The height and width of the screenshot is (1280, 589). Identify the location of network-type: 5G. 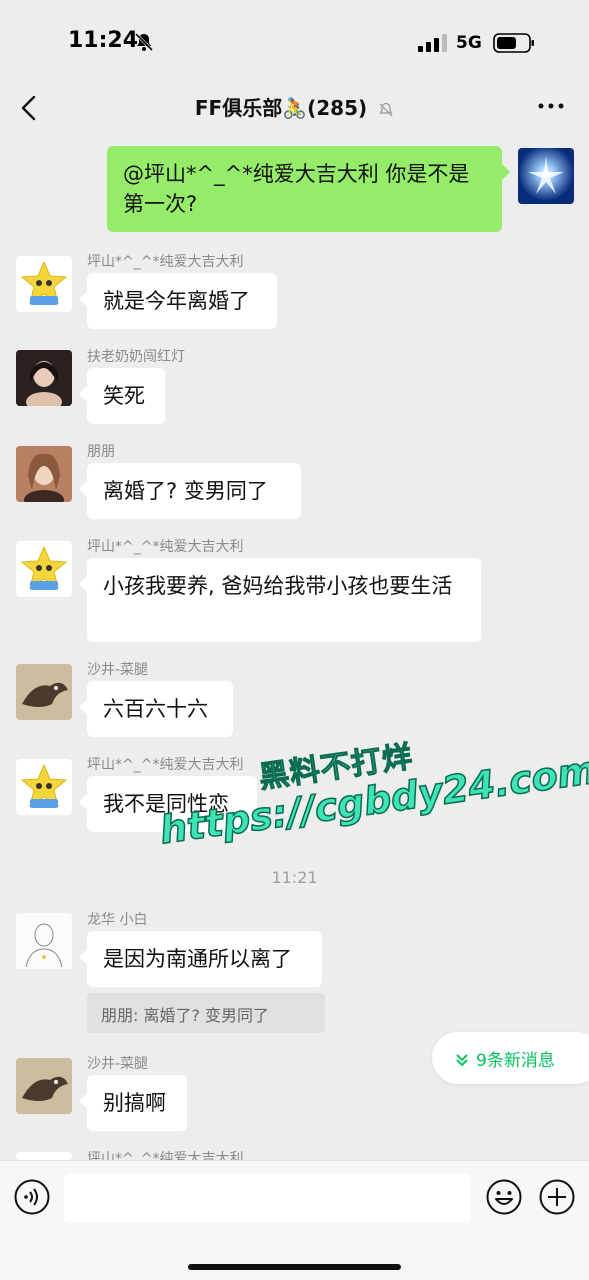
(469, 43).